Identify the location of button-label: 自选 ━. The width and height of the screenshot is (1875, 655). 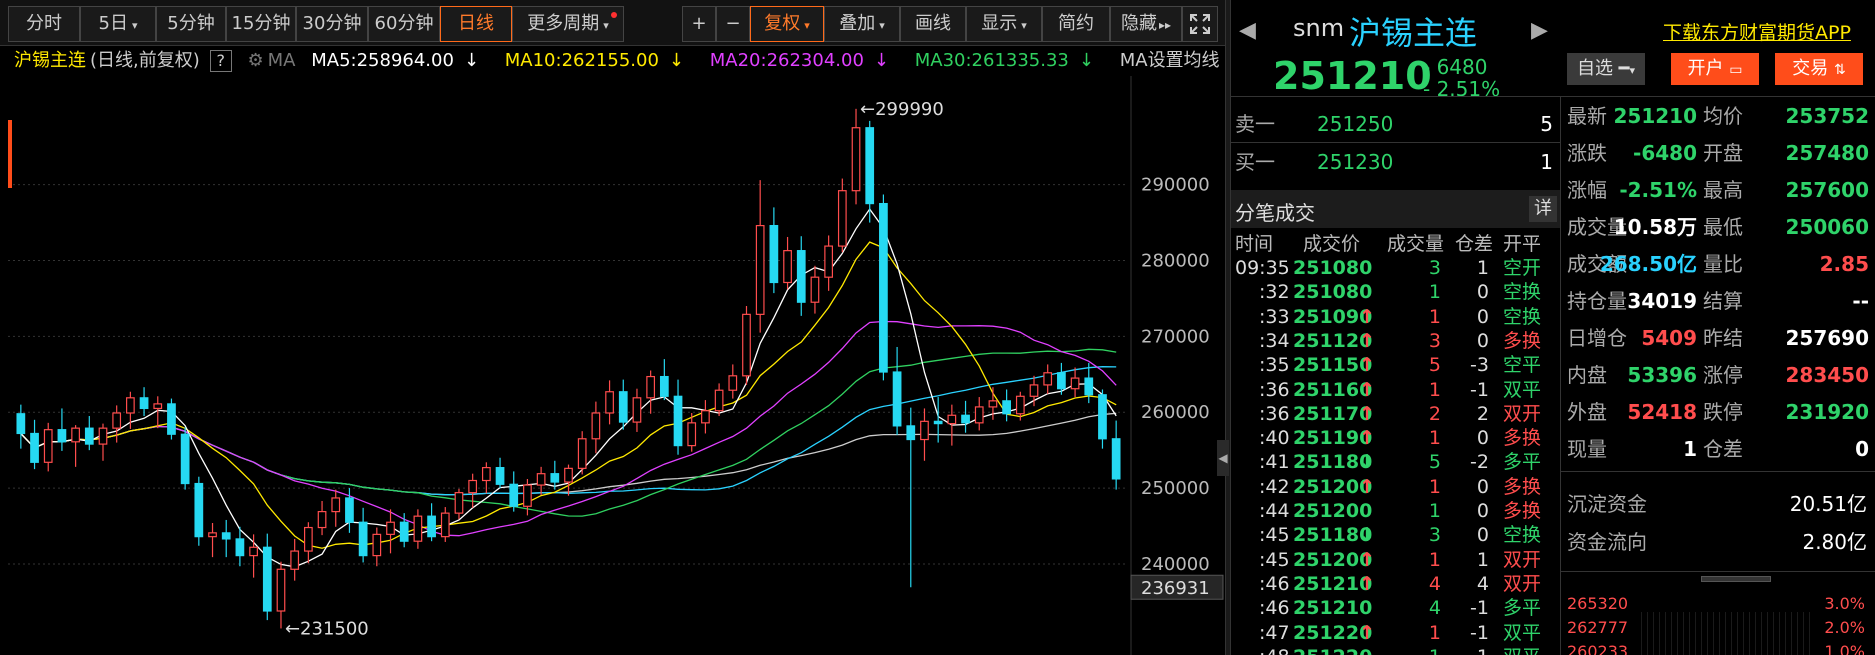
(1603, 68).